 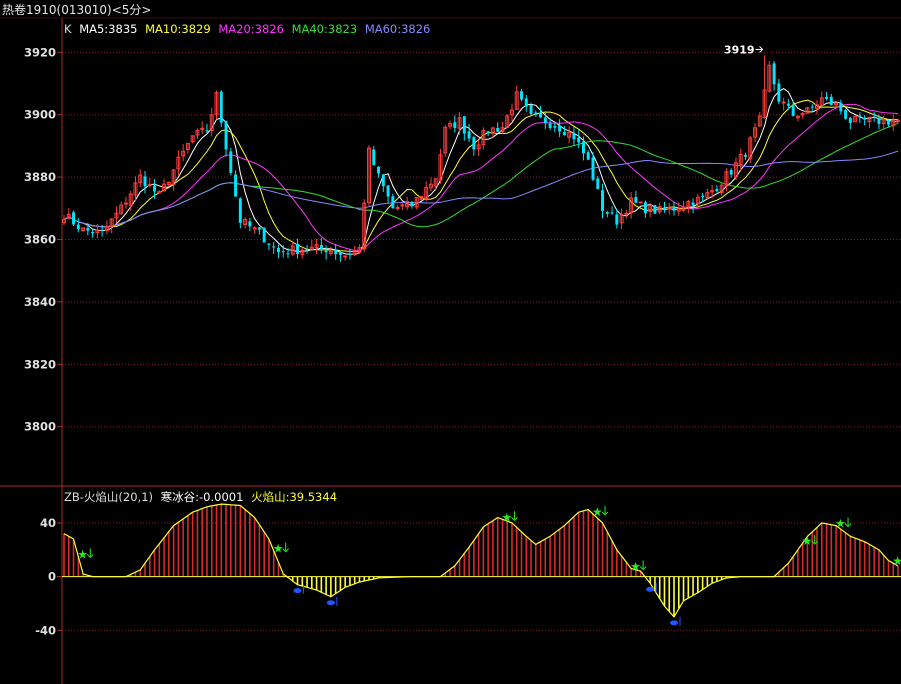 I want to click on legend-ma20: MA20:3826, so click(x=251, y=29).